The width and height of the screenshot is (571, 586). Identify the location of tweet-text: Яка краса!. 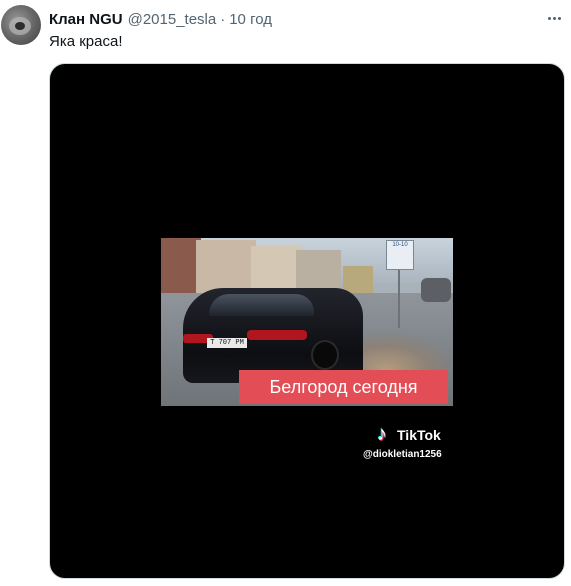
(86, 41).